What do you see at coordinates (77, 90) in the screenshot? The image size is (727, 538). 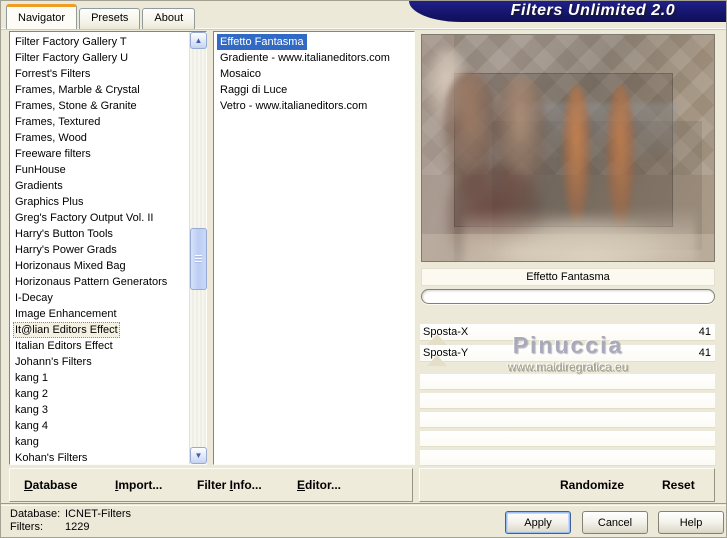 I see `category-item-label: Frames, Marble & Crystal` at bounding box center [77, 90].